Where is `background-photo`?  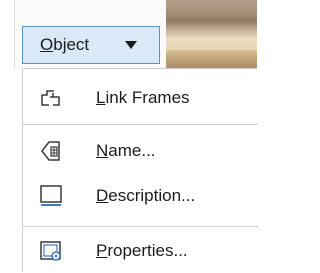
background-photo is located at coordinates (211, 34).